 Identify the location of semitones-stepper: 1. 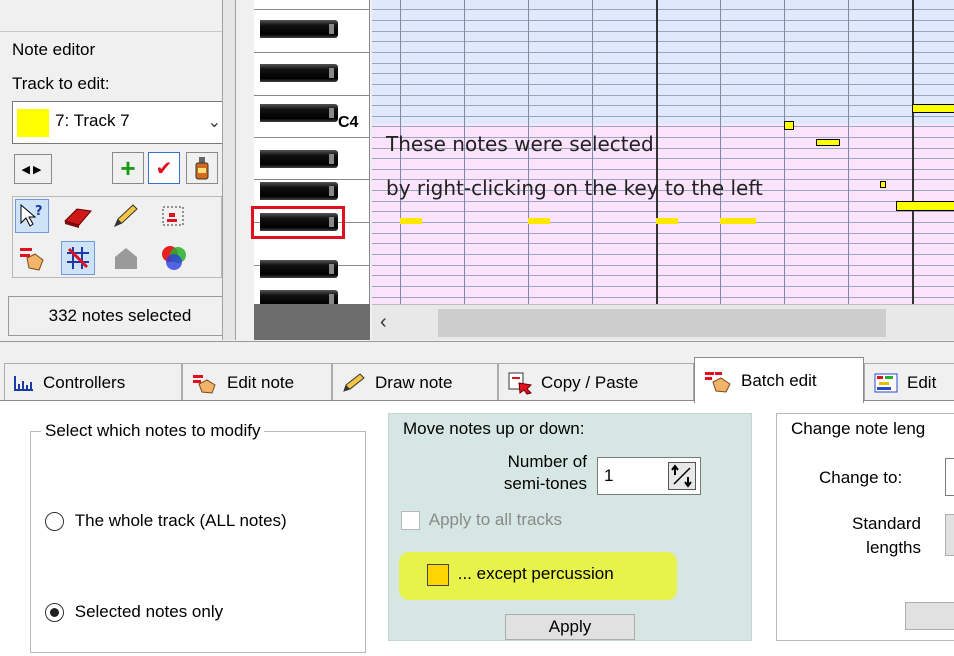
(649, 476).